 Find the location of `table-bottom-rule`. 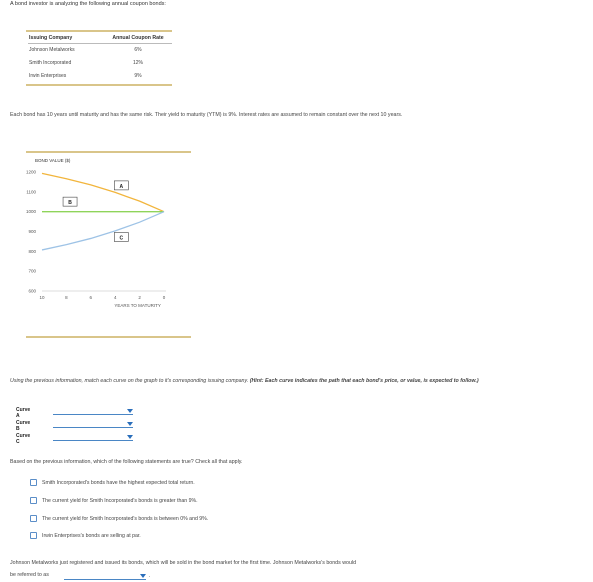

table-bottom-rule is located at coordinates (99, 85).